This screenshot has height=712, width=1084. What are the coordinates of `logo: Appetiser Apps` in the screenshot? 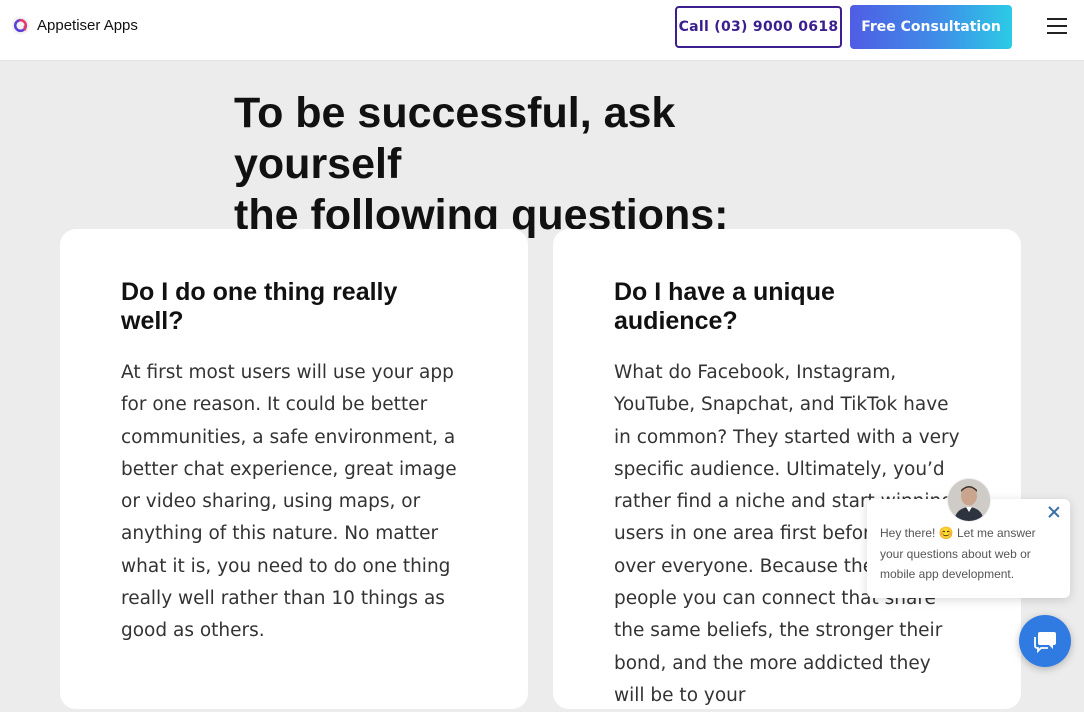 It's located at (74, 25).